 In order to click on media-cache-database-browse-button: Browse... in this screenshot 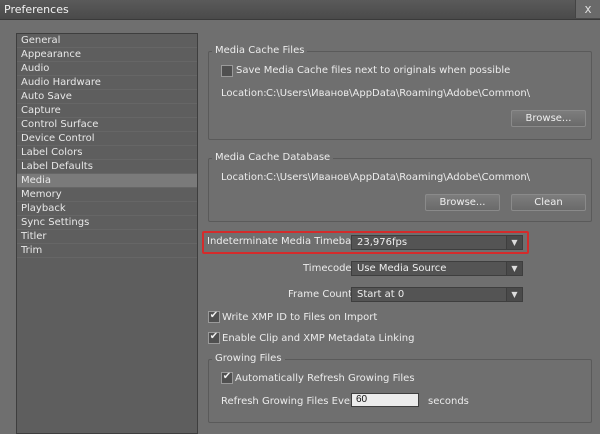, I will do `click(462, 202)`.